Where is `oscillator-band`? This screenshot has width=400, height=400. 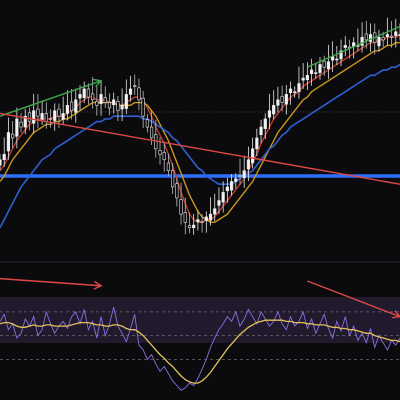 oscillator-band is located at coordinates (200, 320).